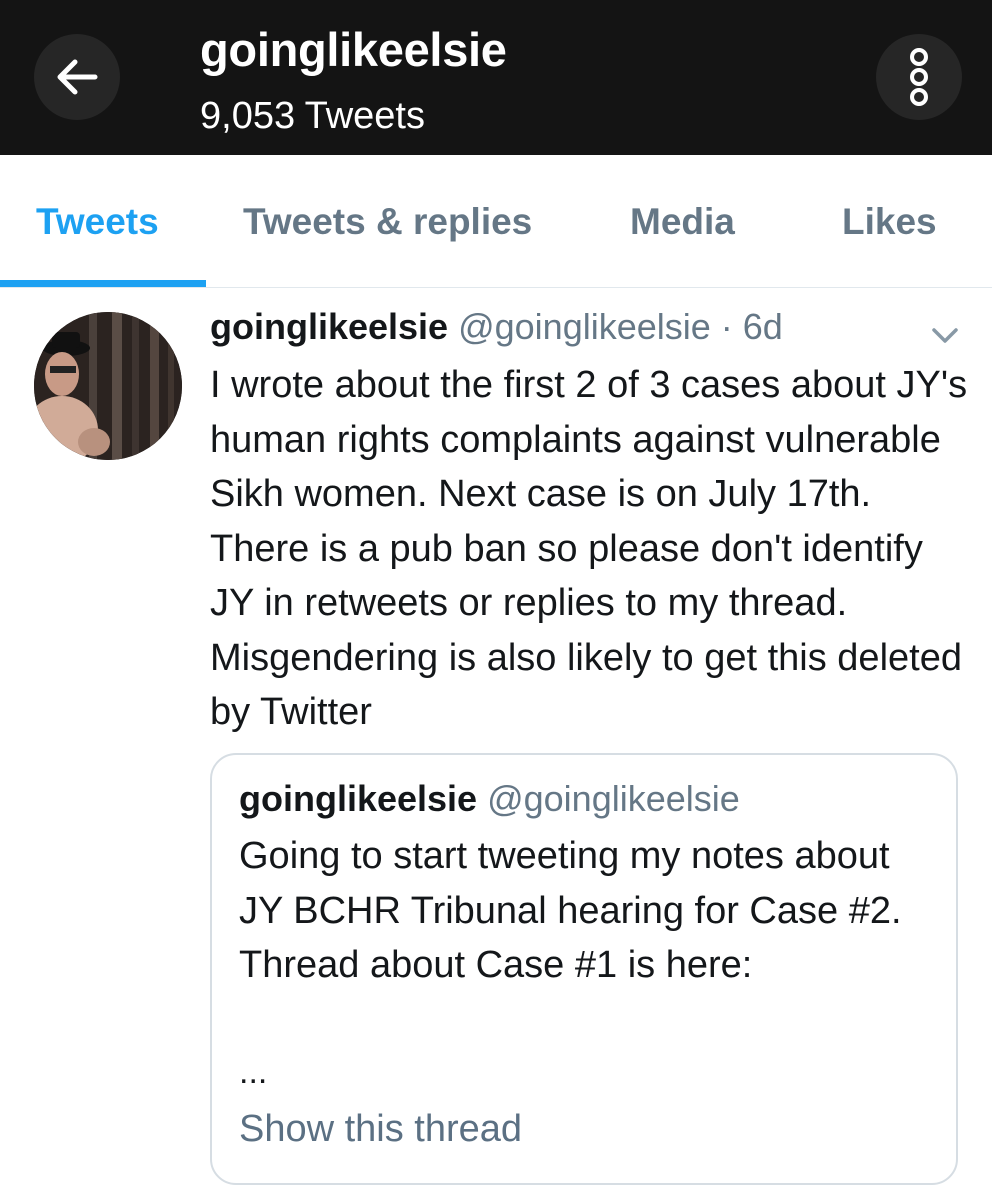  What do you see at coordinates (380, 1129) in the screenshot?
I see `show-thread-link: Show this thread` at bounding box center [380, 1129].